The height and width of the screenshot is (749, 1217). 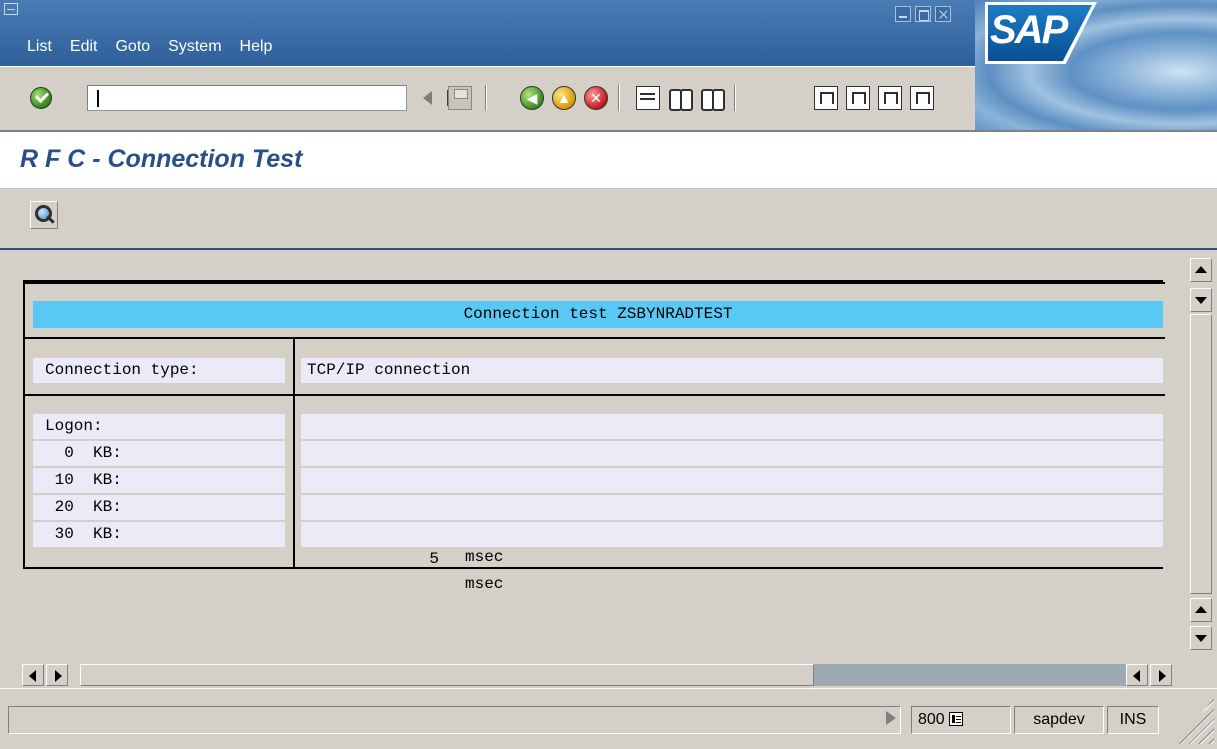 What do you see at coordinates (890, 98) in the screenshot?
I see `next-page-icon` at bounding box center [890, 98].